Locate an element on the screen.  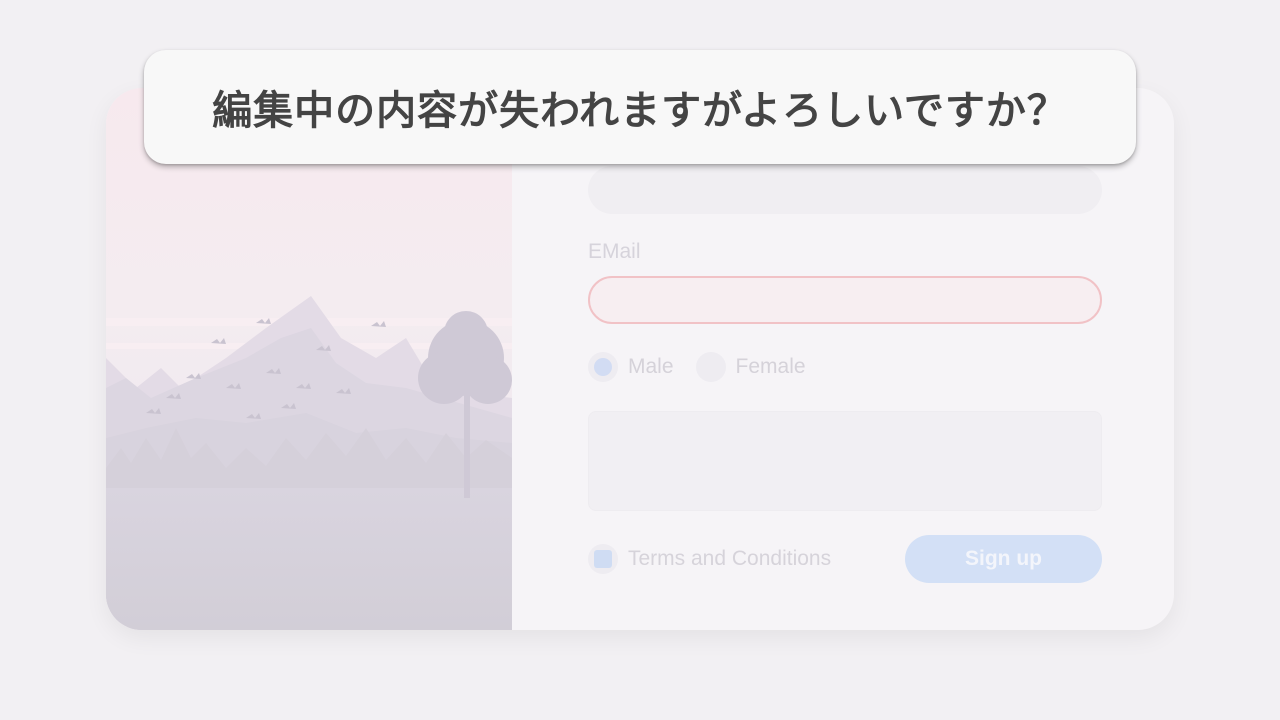
toast-message: 編集中の内容が失われますがよろしいですか？ is located at coordinates (640, 111).